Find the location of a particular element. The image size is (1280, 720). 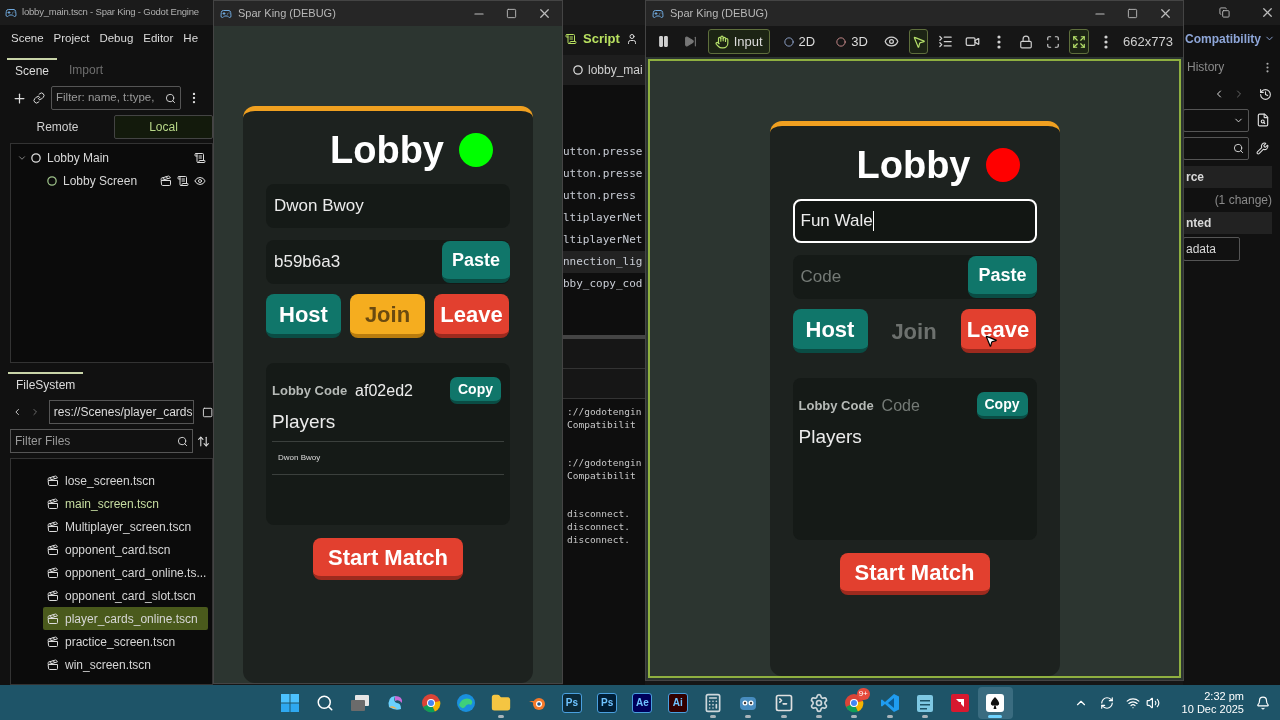

toolbar-button: 2D is located at coordinates (799, 41).